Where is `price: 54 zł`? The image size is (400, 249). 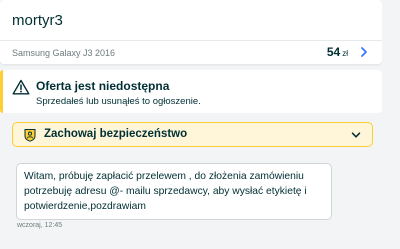 price: 54 zł is located at coordinates (337, 52).